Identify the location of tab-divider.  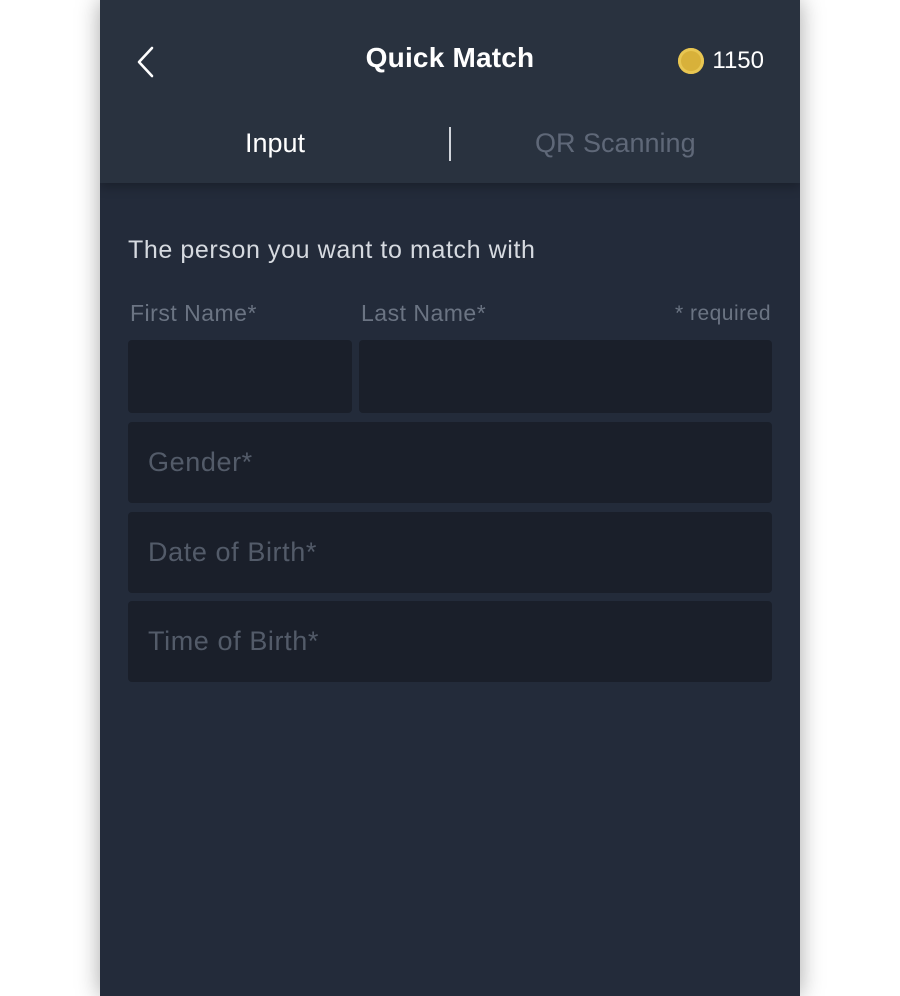
(450, 144).